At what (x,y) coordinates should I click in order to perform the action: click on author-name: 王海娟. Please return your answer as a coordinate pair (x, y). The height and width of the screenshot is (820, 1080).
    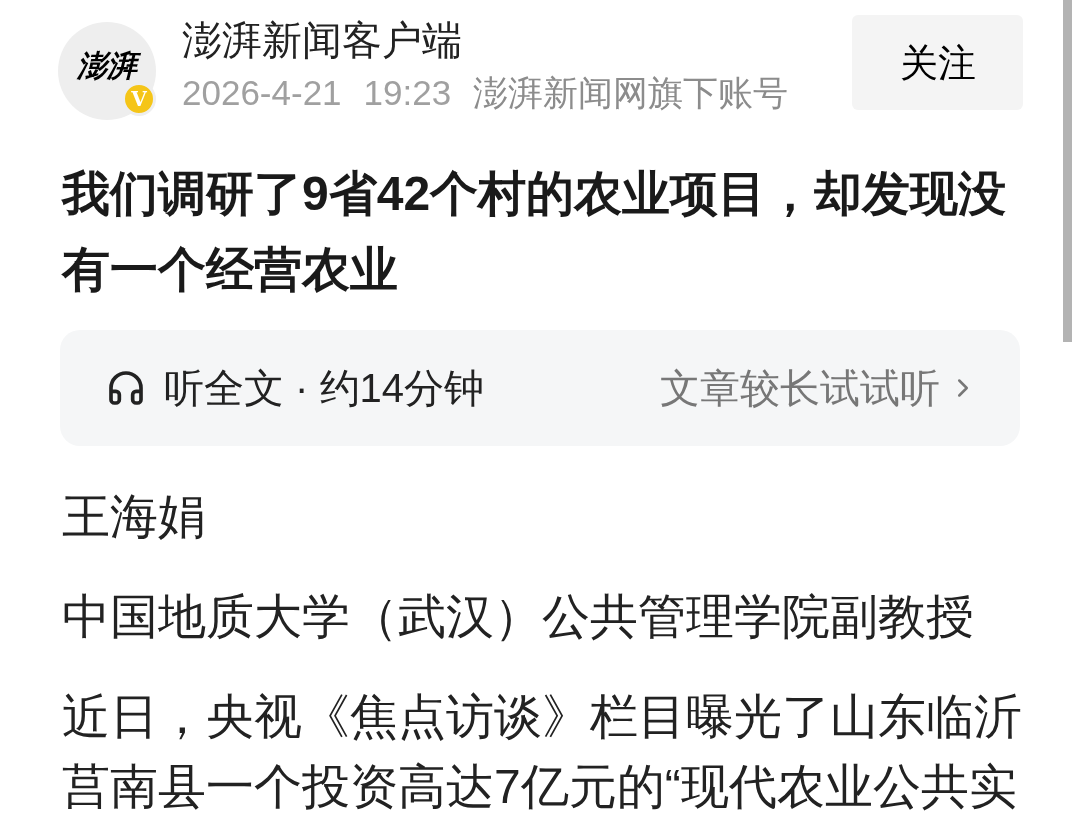
    Looking at the image, I should click on (134, 517).